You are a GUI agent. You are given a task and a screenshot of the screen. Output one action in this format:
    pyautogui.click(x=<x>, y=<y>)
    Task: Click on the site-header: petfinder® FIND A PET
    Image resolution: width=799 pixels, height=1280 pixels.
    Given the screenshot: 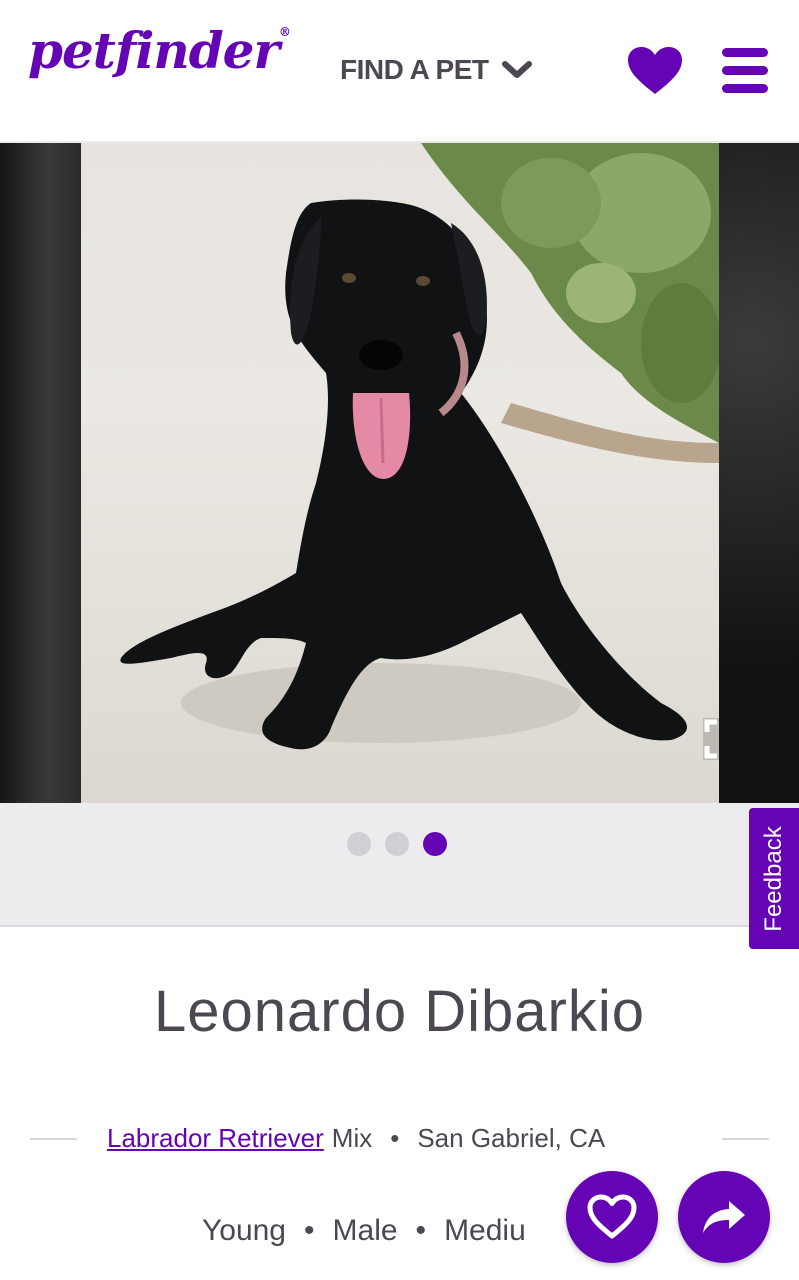 What is the action you would take?
    pyautogui.click(x=399, y=71)
    